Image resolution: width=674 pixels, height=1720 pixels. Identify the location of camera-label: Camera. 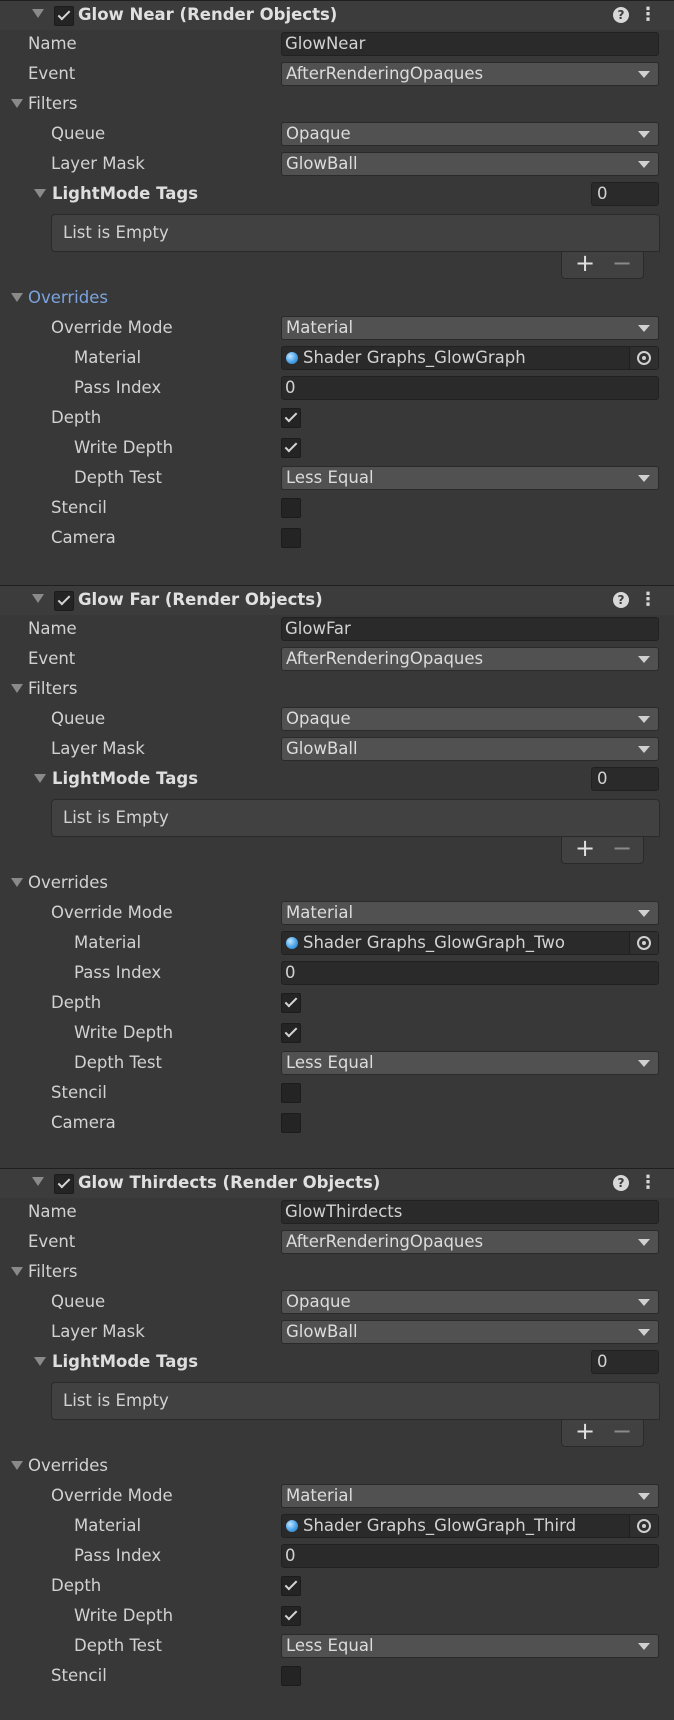
(83, 537).